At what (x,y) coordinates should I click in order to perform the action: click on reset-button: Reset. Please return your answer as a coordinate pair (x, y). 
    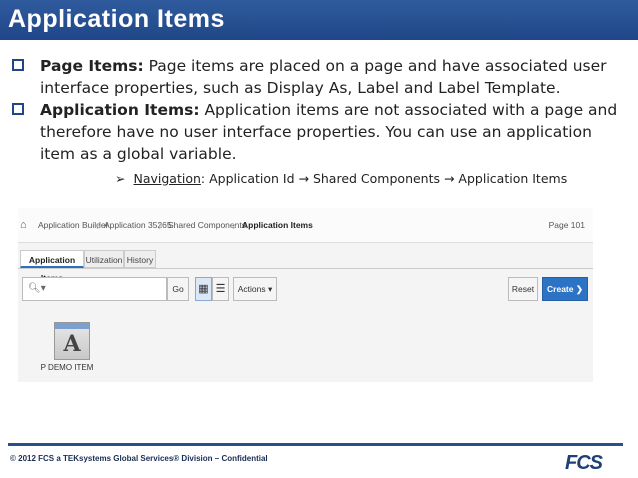
    Looking at the image, I should click on (523, 289).